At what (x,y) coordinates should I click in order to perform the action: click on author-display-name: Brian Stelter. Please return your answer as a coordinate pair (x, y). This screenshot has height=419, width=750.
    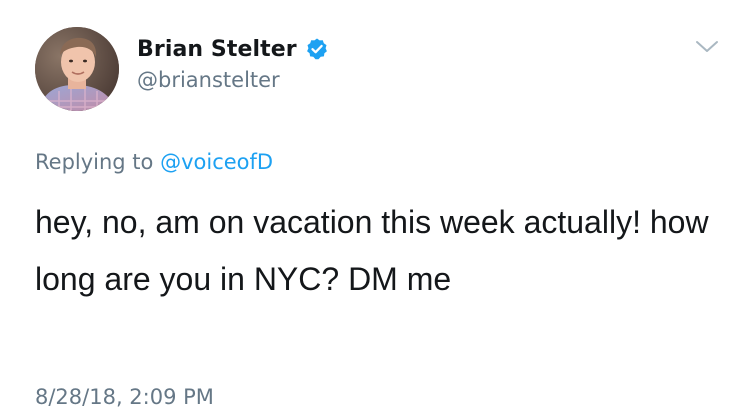
    Looking at the image, I should click on (217, 49).